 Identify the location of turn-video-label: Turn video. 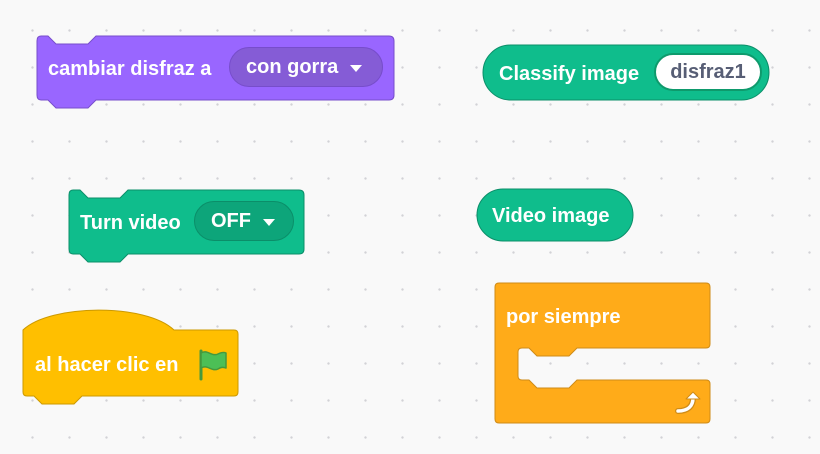
(130, 223).